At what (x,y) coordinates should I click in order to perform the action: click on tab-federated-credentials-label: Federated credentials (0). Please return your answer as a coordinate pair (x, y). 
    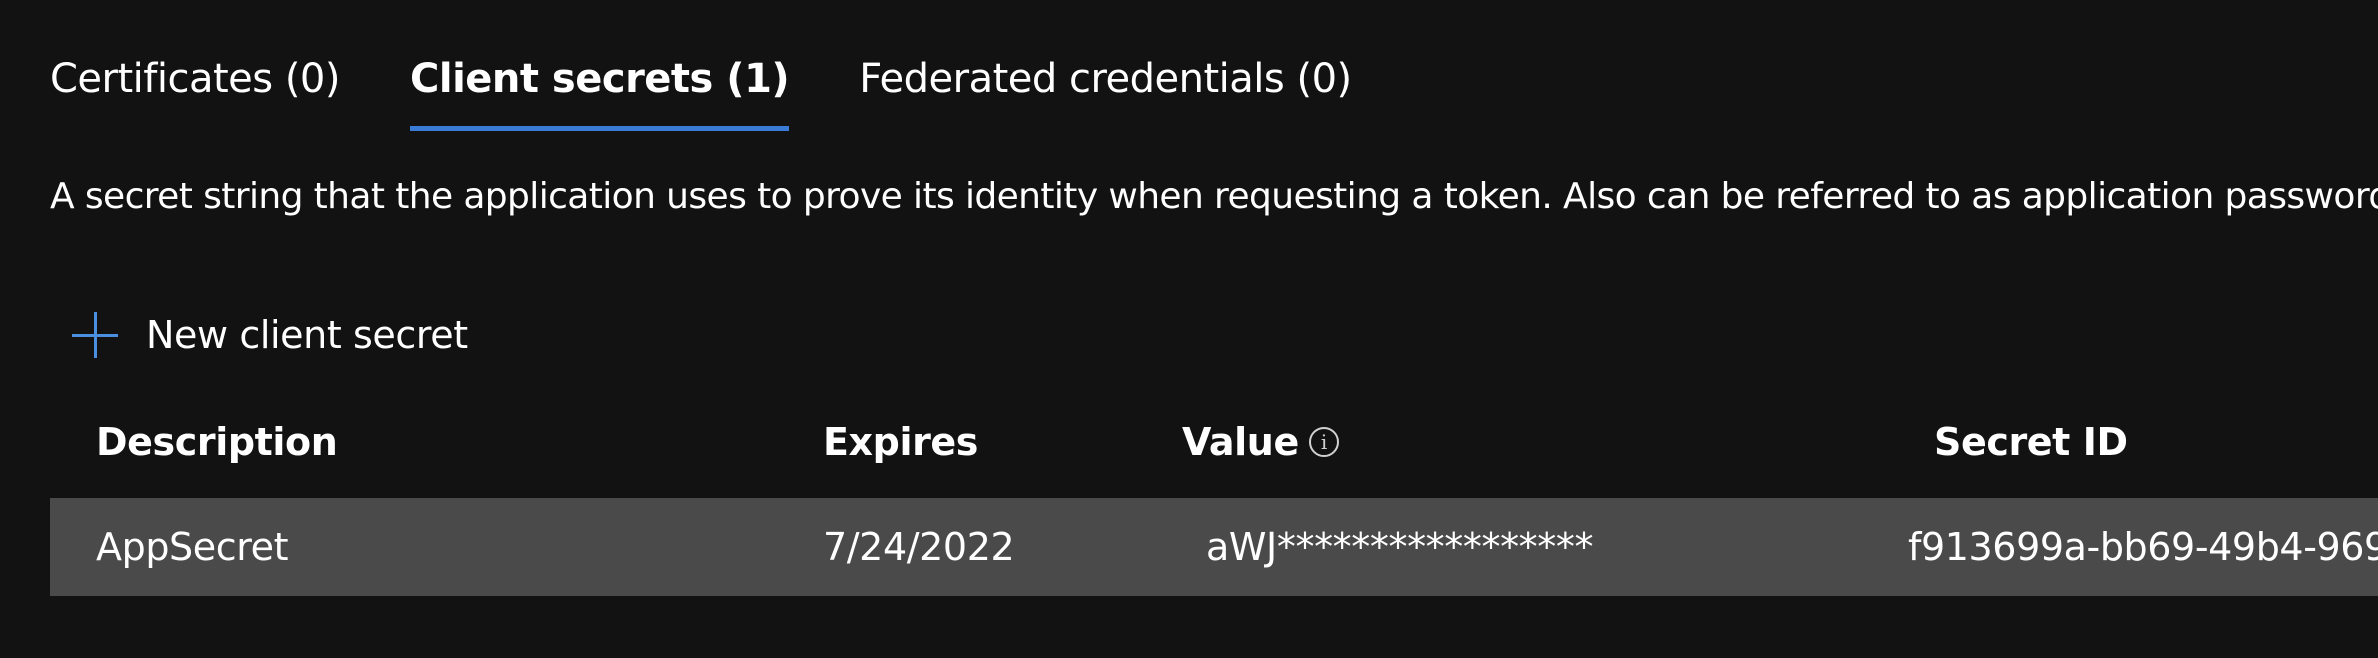
    Looking at the image, I should click on (1105, 79).